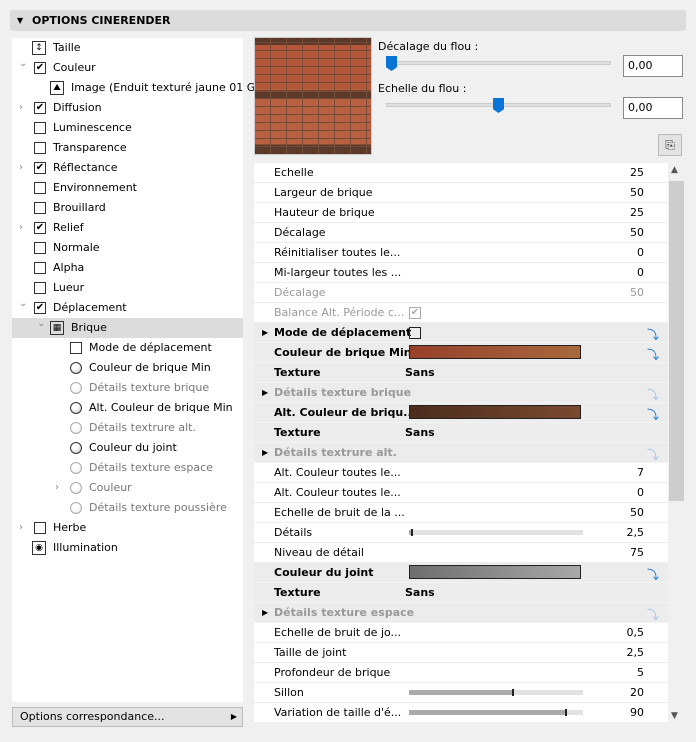 The height and width of the screenshot is (742, 696). I want to click on property-row: Variation de taille d'é... 90, so click(461, 713).